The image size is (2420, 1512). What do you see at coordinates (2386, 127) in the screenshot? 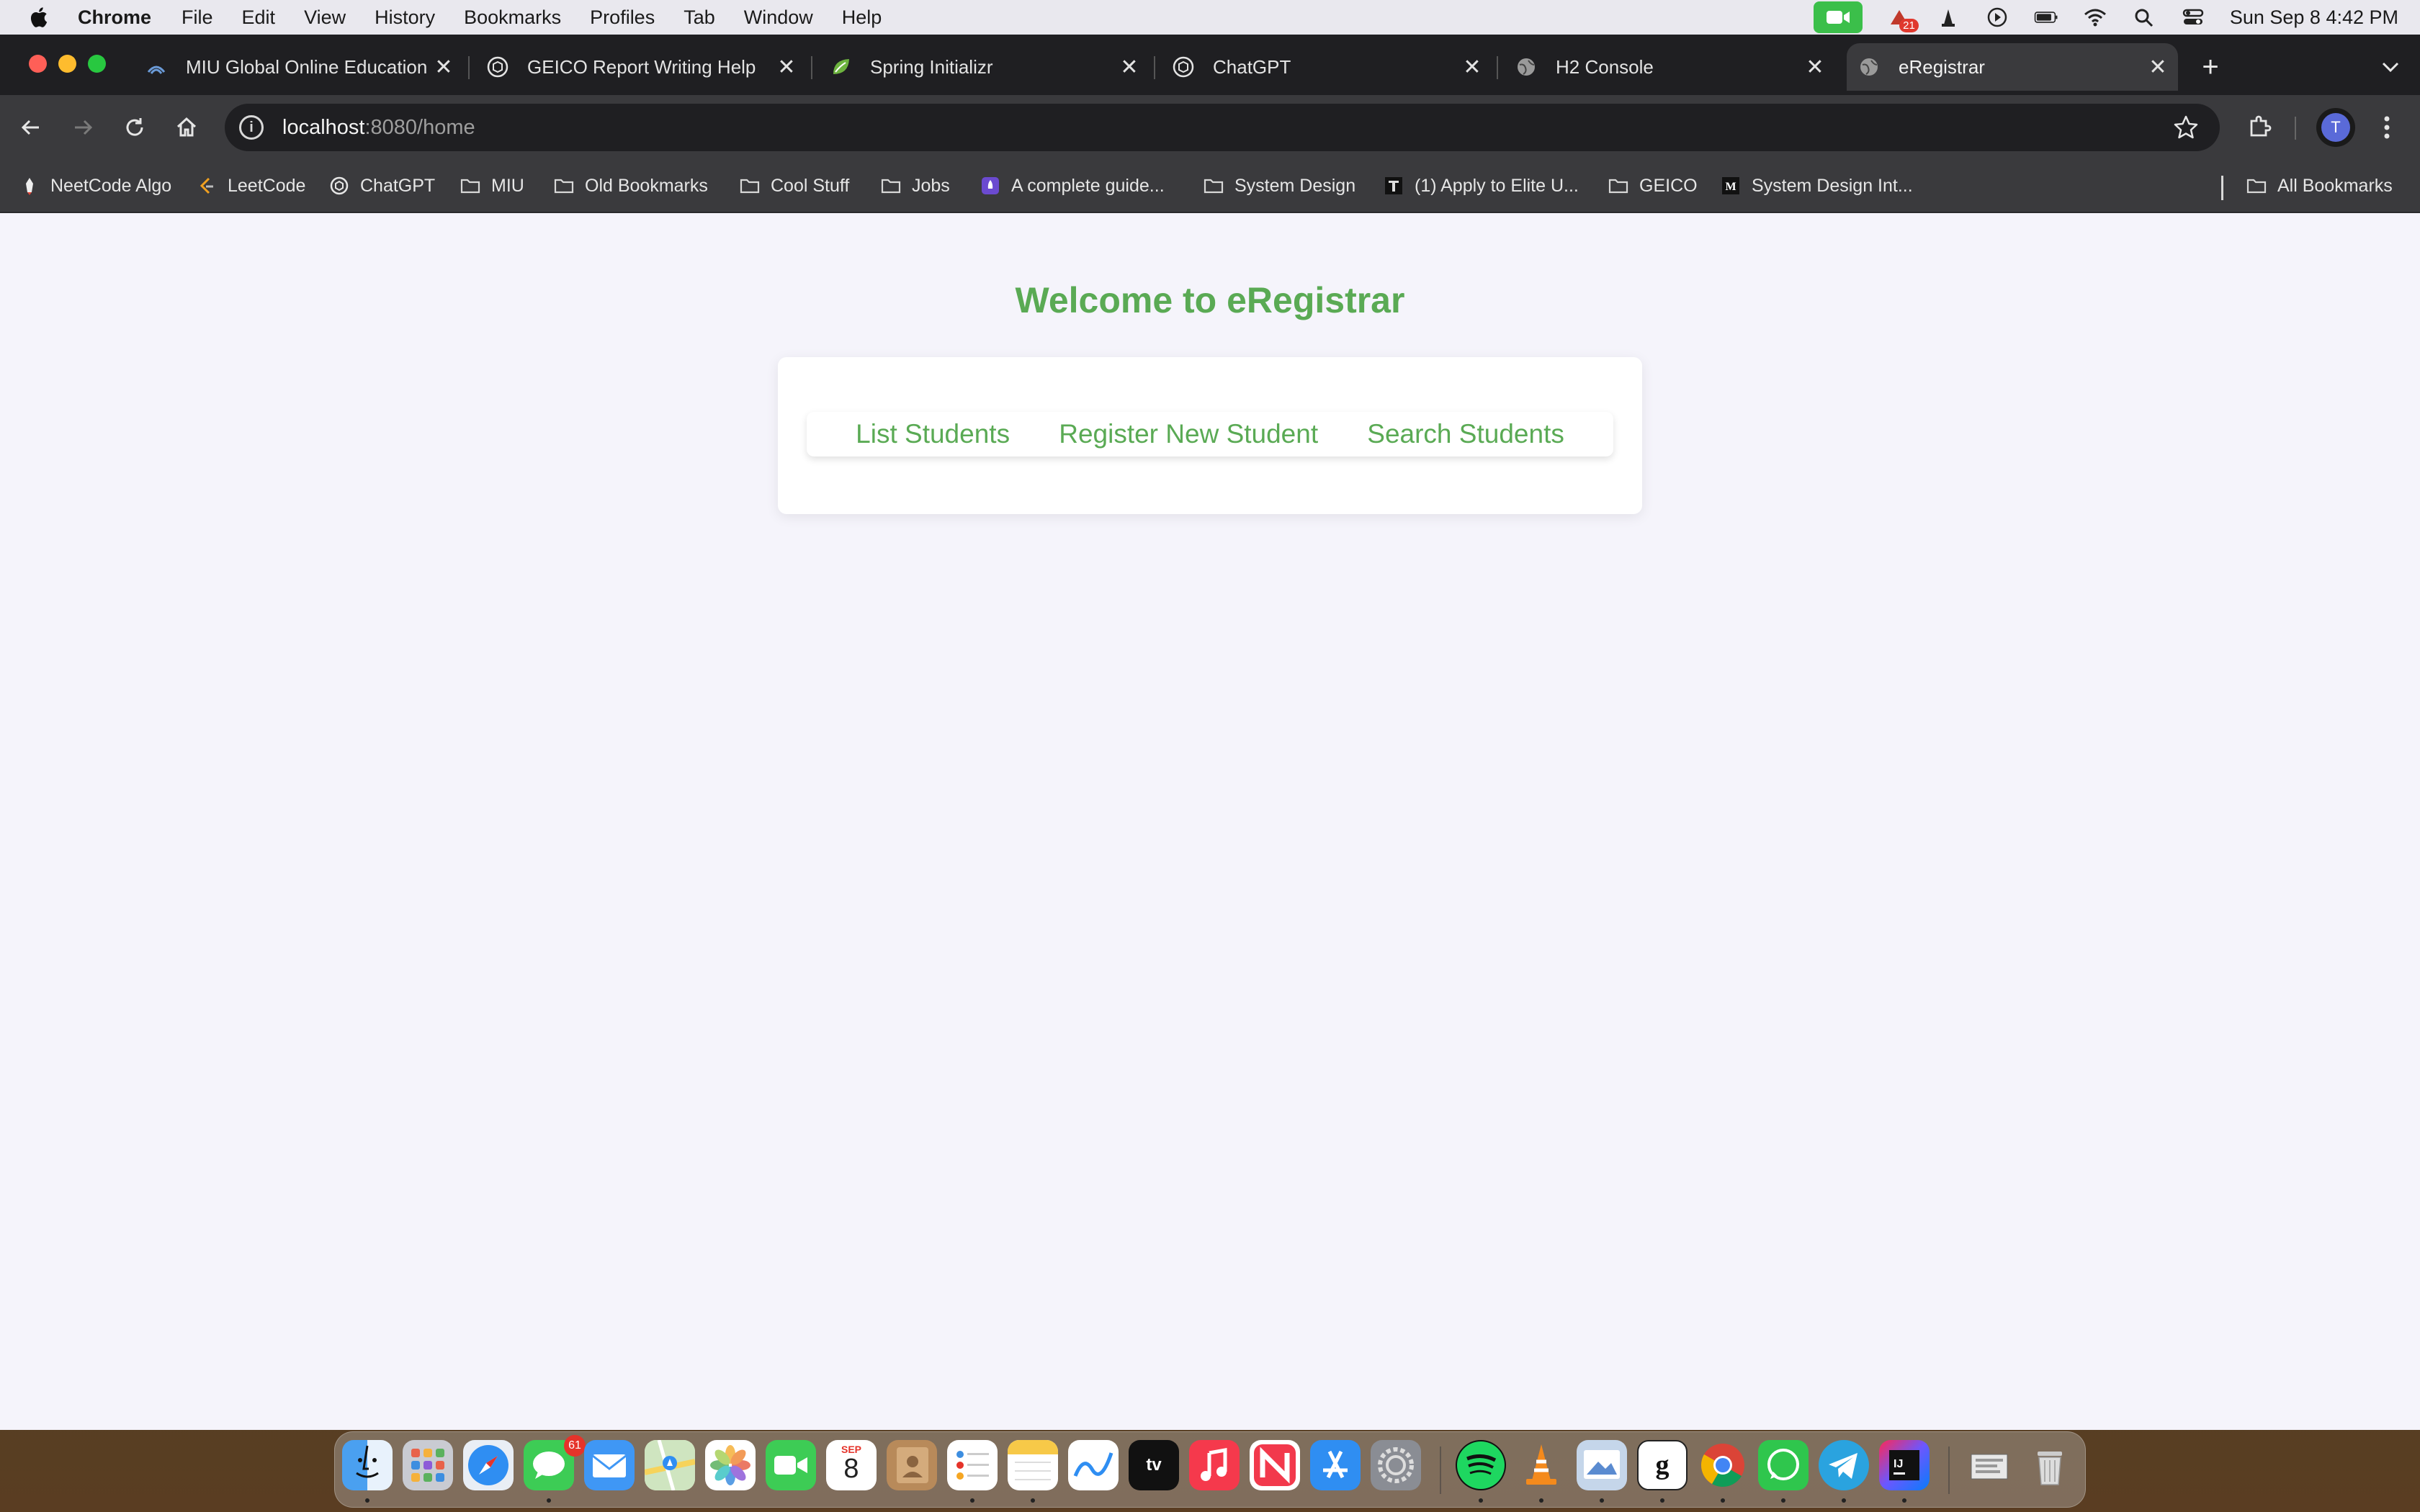
I see `chrome-menu-icon` at bounding box center [2386, 127].